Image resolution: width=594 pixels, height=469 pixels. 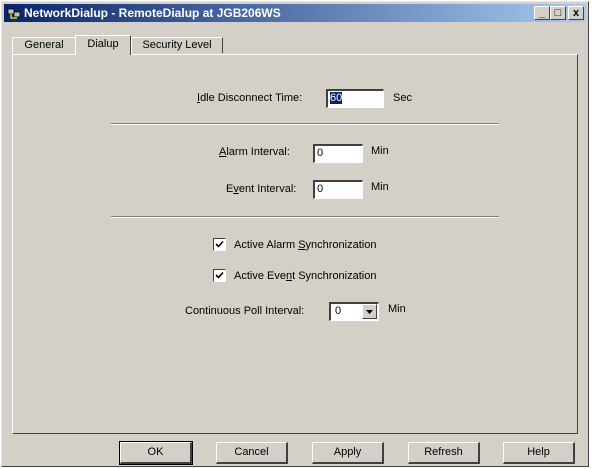 I want to click on poll-interval-label: Continuous Poll Interval:, so click(x=245, y=311).